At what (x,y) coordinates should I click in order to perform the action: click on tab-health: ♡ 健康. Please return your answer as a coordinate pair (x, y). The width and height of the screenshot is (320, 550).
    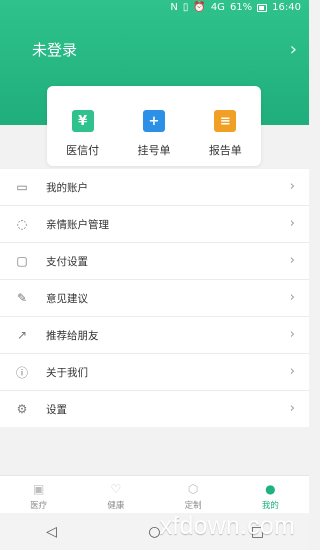
    Looking at the image, I should click on (115, 494).